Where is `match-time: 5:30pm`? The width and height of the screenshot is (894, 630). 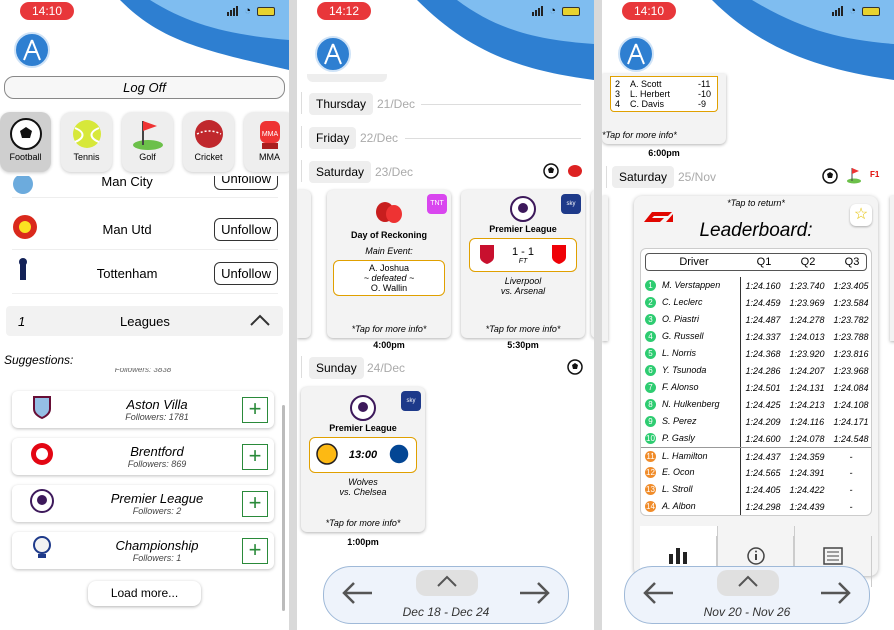
match-time: 5:30pm is located at coordinates (523, 345).